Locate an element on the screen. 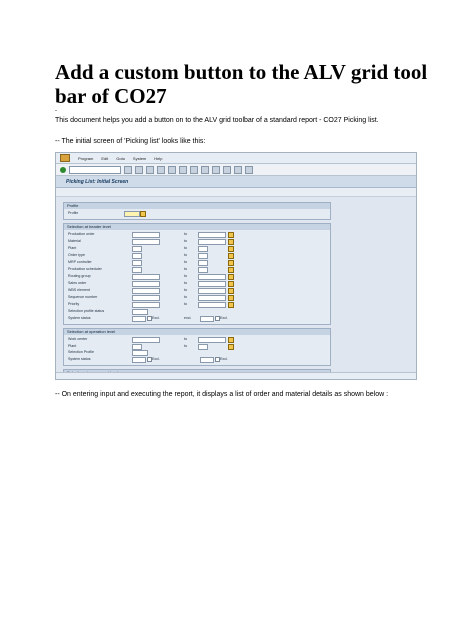  screen-title: Picking List: Initial Screen is located at coordinates (236, 182).